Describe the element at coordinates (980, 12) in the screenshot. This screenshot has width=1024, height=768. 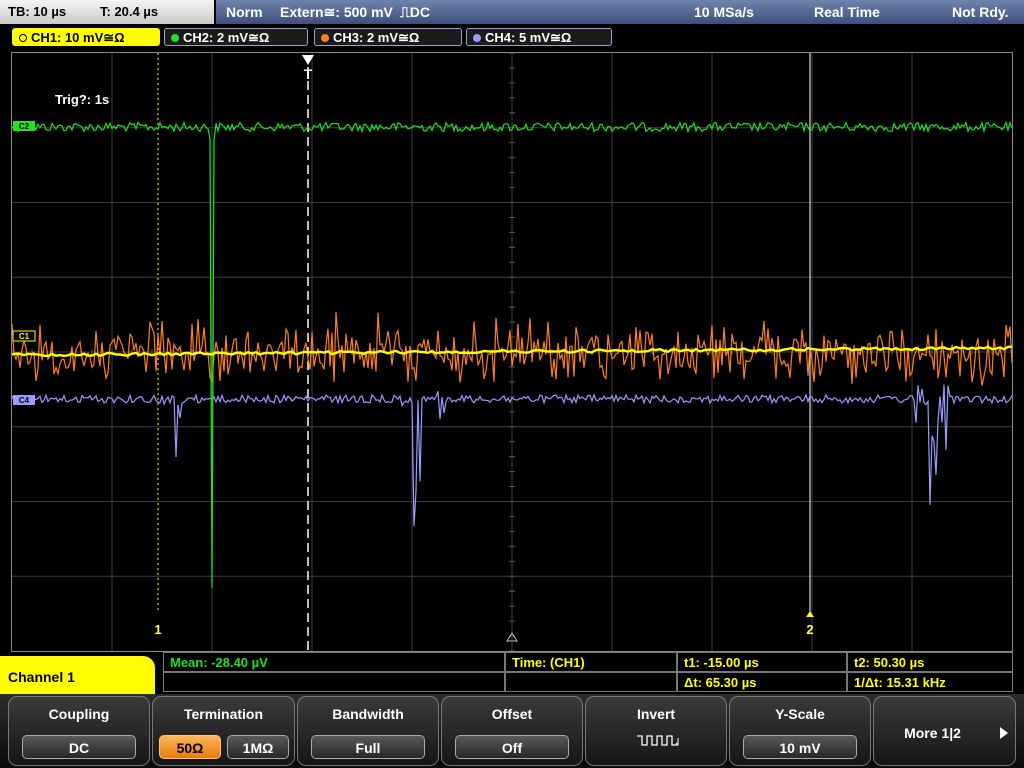
I see `run-status: Not Rdy.` at that location.